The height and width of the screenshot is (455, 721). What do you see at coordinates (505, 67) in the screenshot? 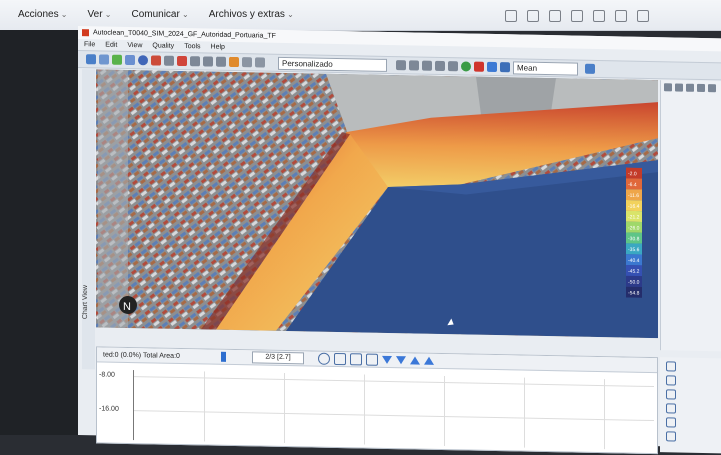
I see `statistic-icon` at bounding box center [505, 67].